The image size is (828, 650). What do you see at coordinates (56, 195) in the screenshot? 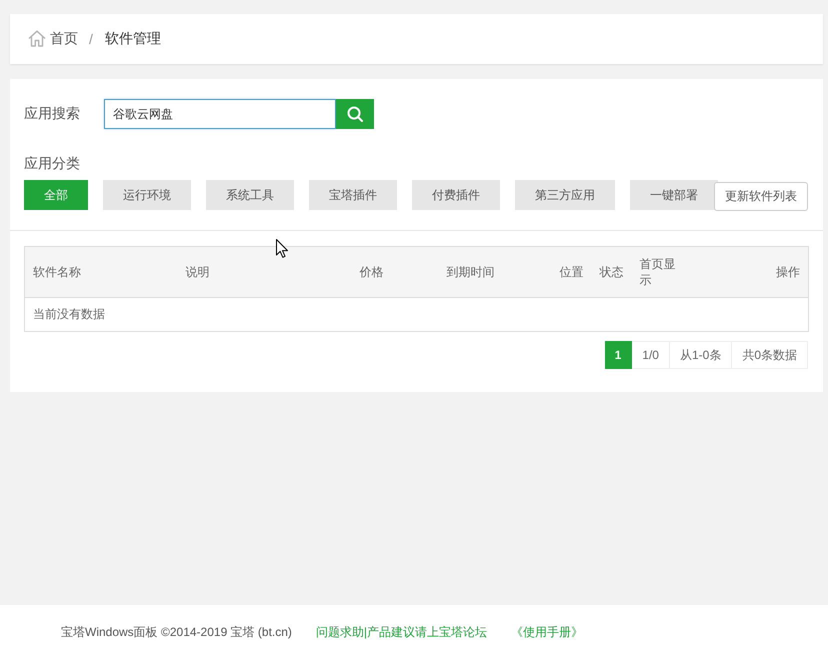
I see `category-tab: 全部` at bounding box center [56, 195].